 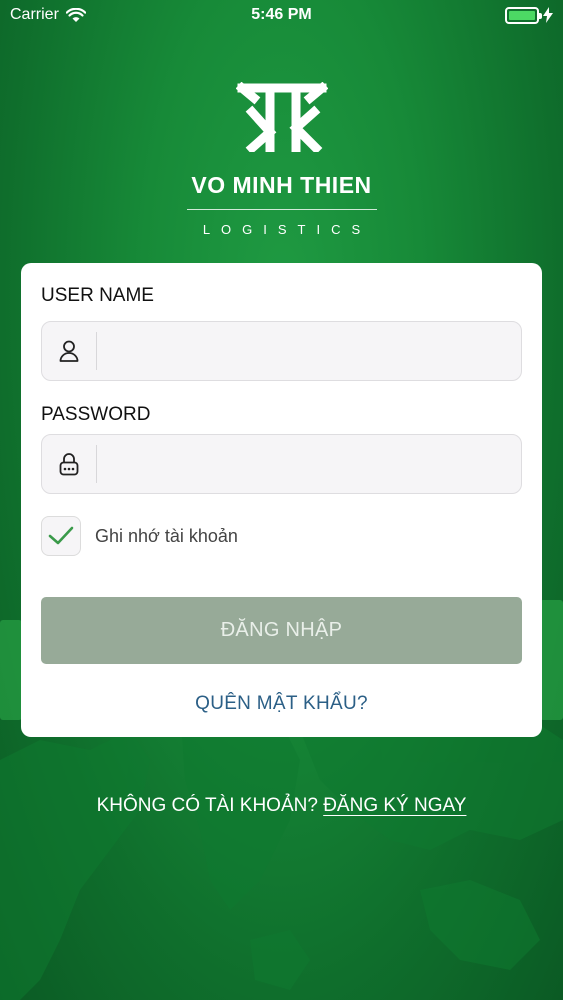 I want to click on signup-row: KHÔNG CÓ TÀI KHOẢN? ĐĂNG KÝ NGAY, so click(x=281, y=806).